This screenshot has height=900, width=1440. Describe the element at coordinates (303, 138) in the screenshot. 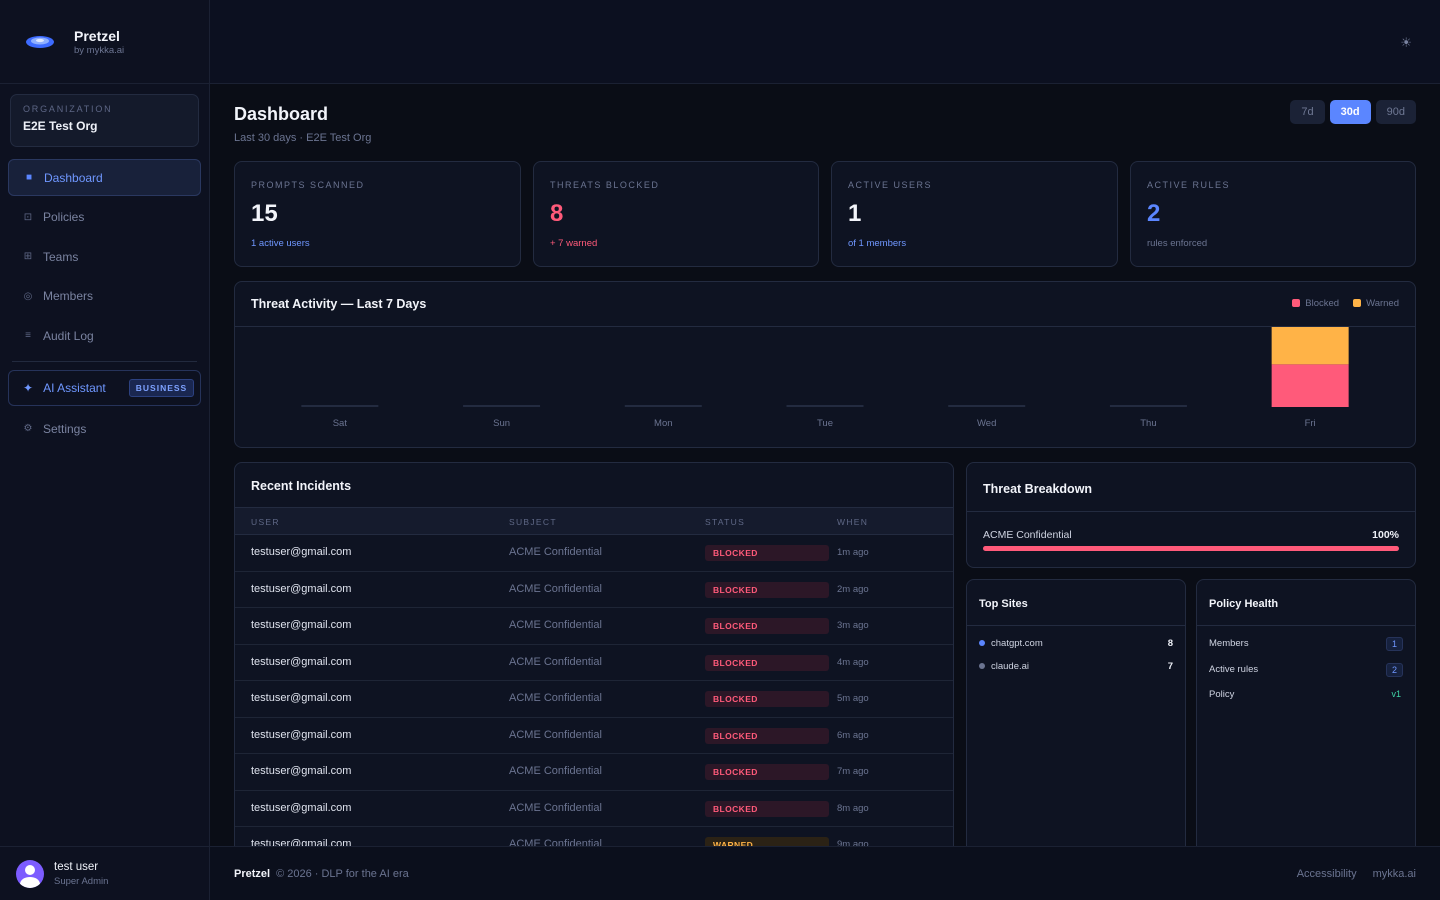

I see `page-subtitle: Last 30 days · E2E Test Org` at that location.